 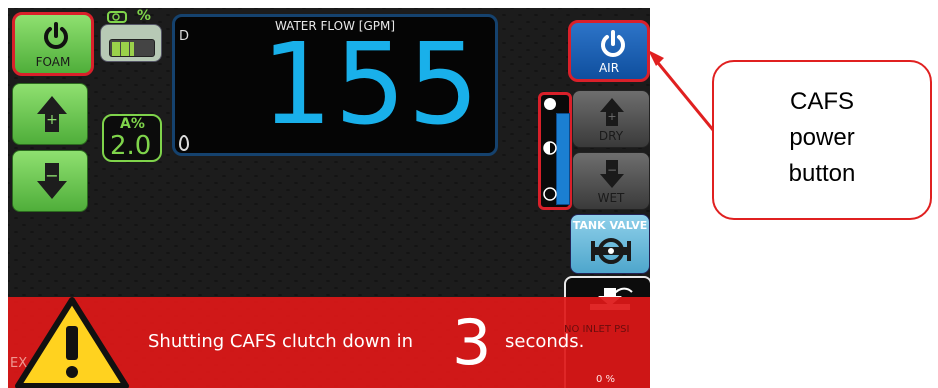 What do you see at coordinates (822, 173) in the screenshot?
I see `callout-line: button` at bounding box center [822, 173].